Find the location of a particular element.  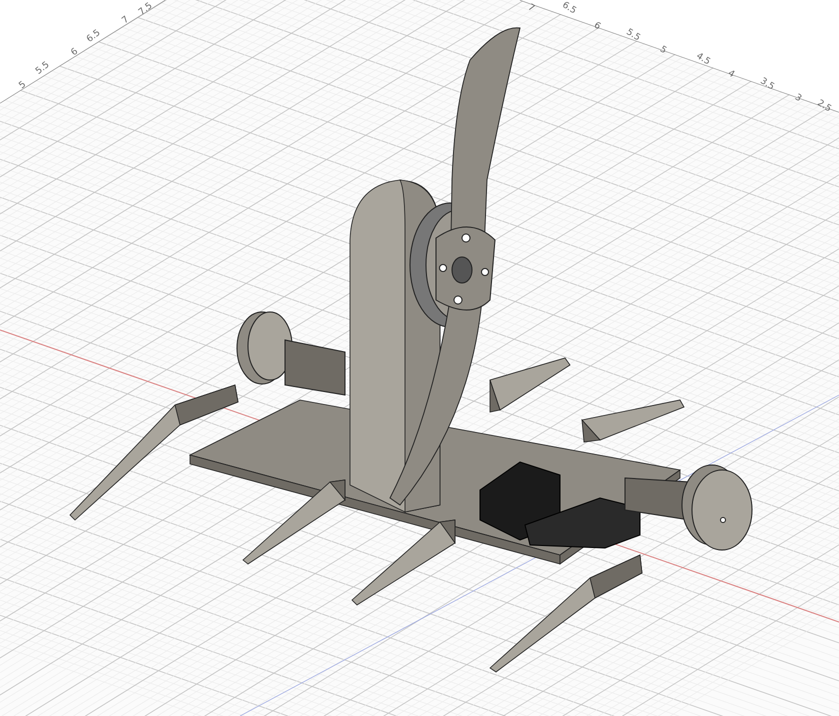

grid-label: 2.5 is located at coordinates (824, 106).